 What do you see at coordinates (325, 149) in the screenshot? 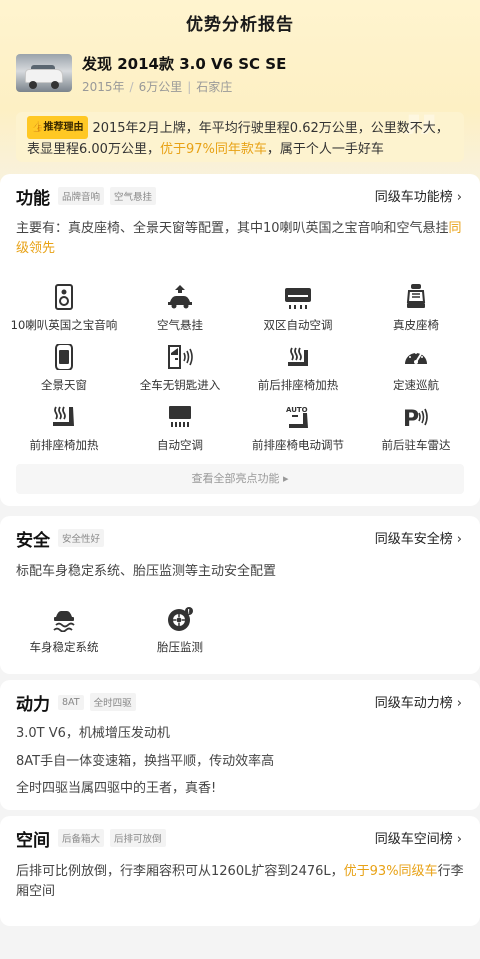
I see `reason-text-end: ，属于个人一手好车` at bounding box center [325, 149].